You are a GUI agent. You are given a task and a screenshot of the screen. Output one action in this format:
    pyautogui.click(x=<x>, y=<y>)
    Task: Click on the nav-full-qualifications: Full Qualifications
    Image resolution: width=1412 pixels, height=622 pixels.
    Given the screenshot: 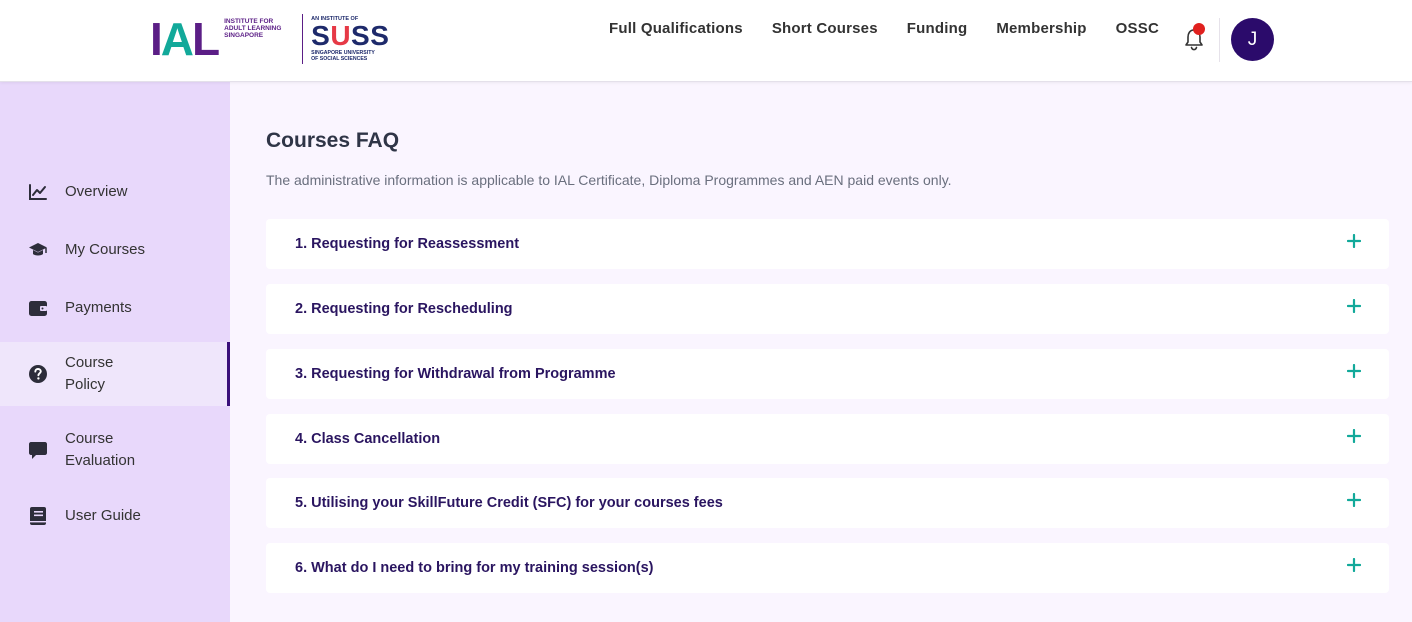 What is the action you would take?
    pyautogui.click(x=676, y=28)
    